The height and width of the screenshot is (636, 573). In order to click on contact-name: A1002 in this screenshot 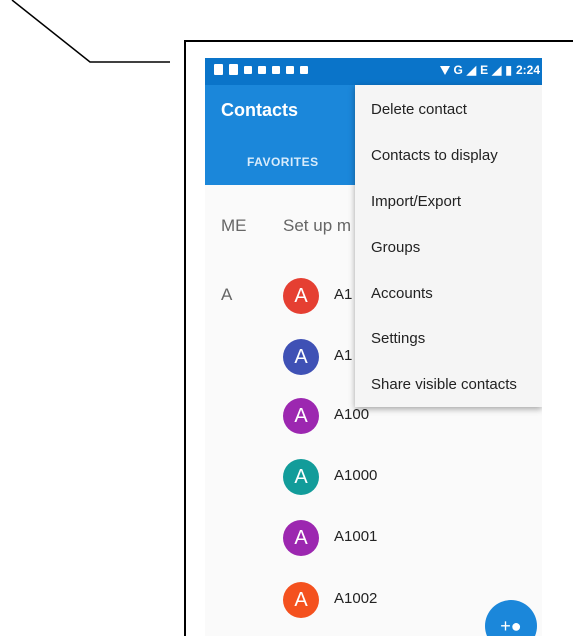, I will do `click(356, 598)`.